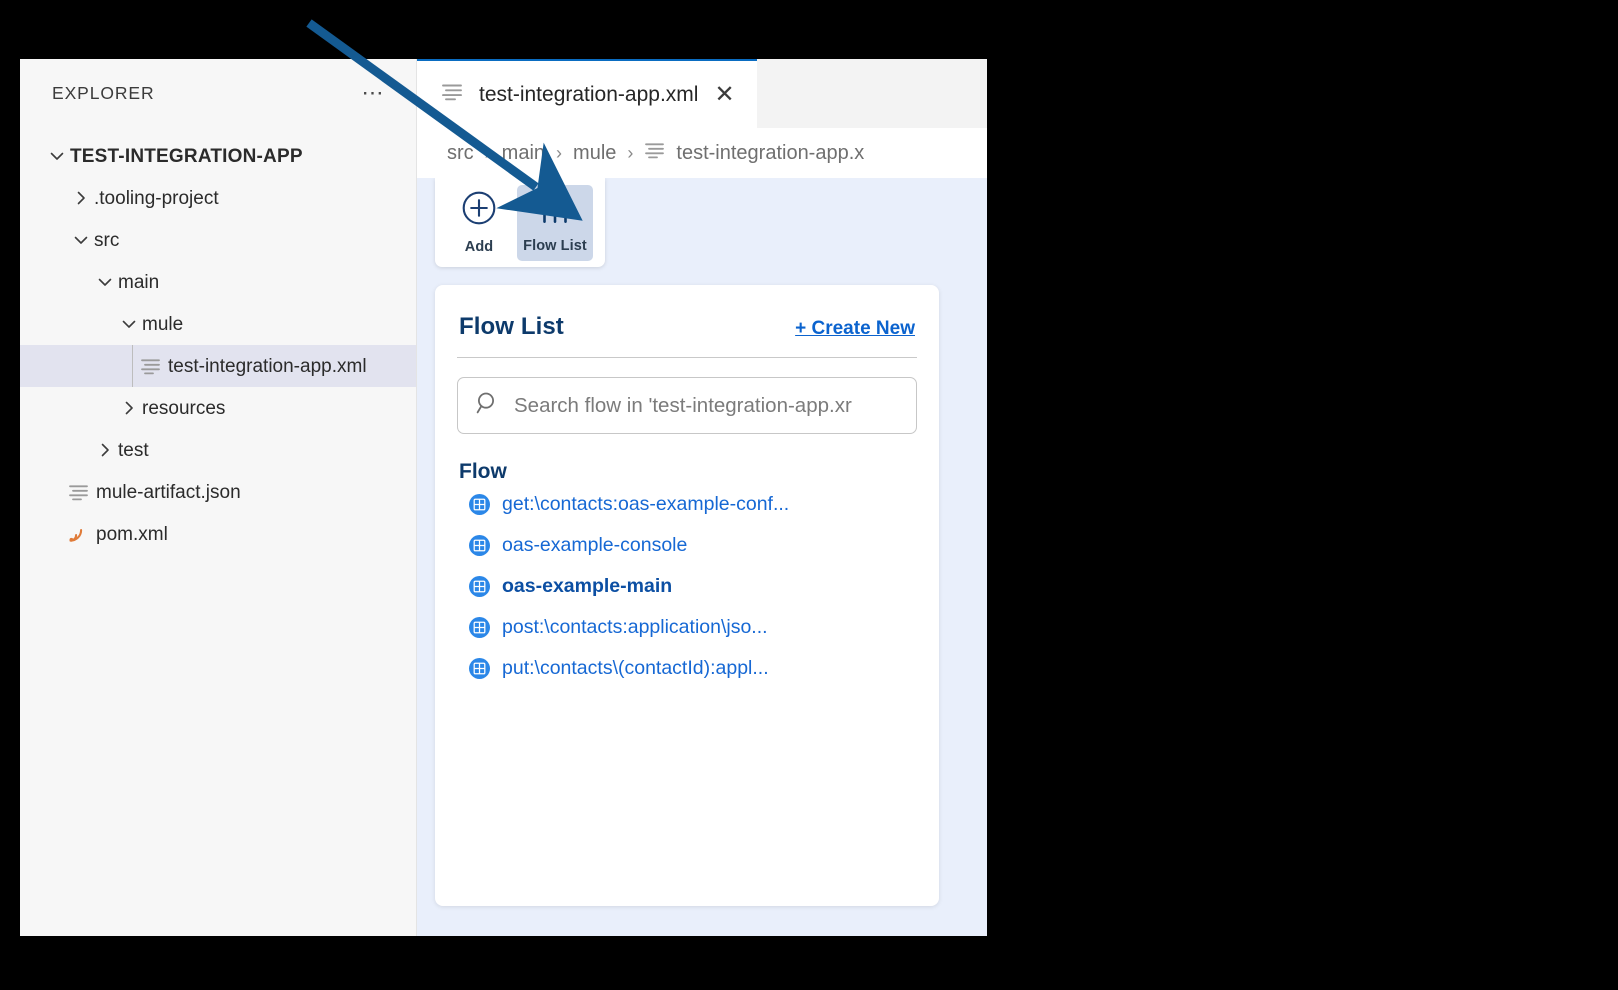 The width and height of the screenshot is (1618, 990). I want to click on tree-item-pom-xml: pom.xml, so click(218, 534).